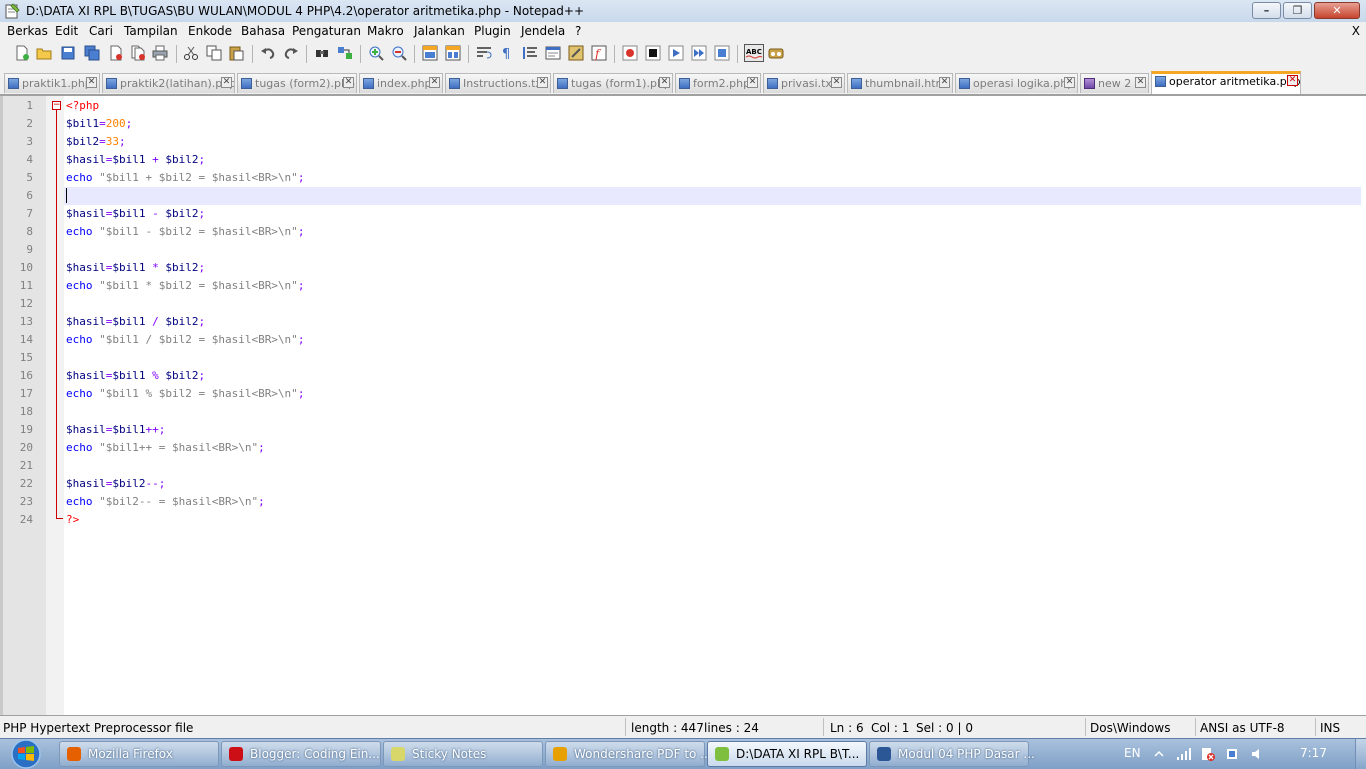 This screenshot has width=1366, height=769. What do you see at coordinates (439, 31) in the screenshot?
I see `menu-jalankan: Jalankan` at bounding box center [439, 31].